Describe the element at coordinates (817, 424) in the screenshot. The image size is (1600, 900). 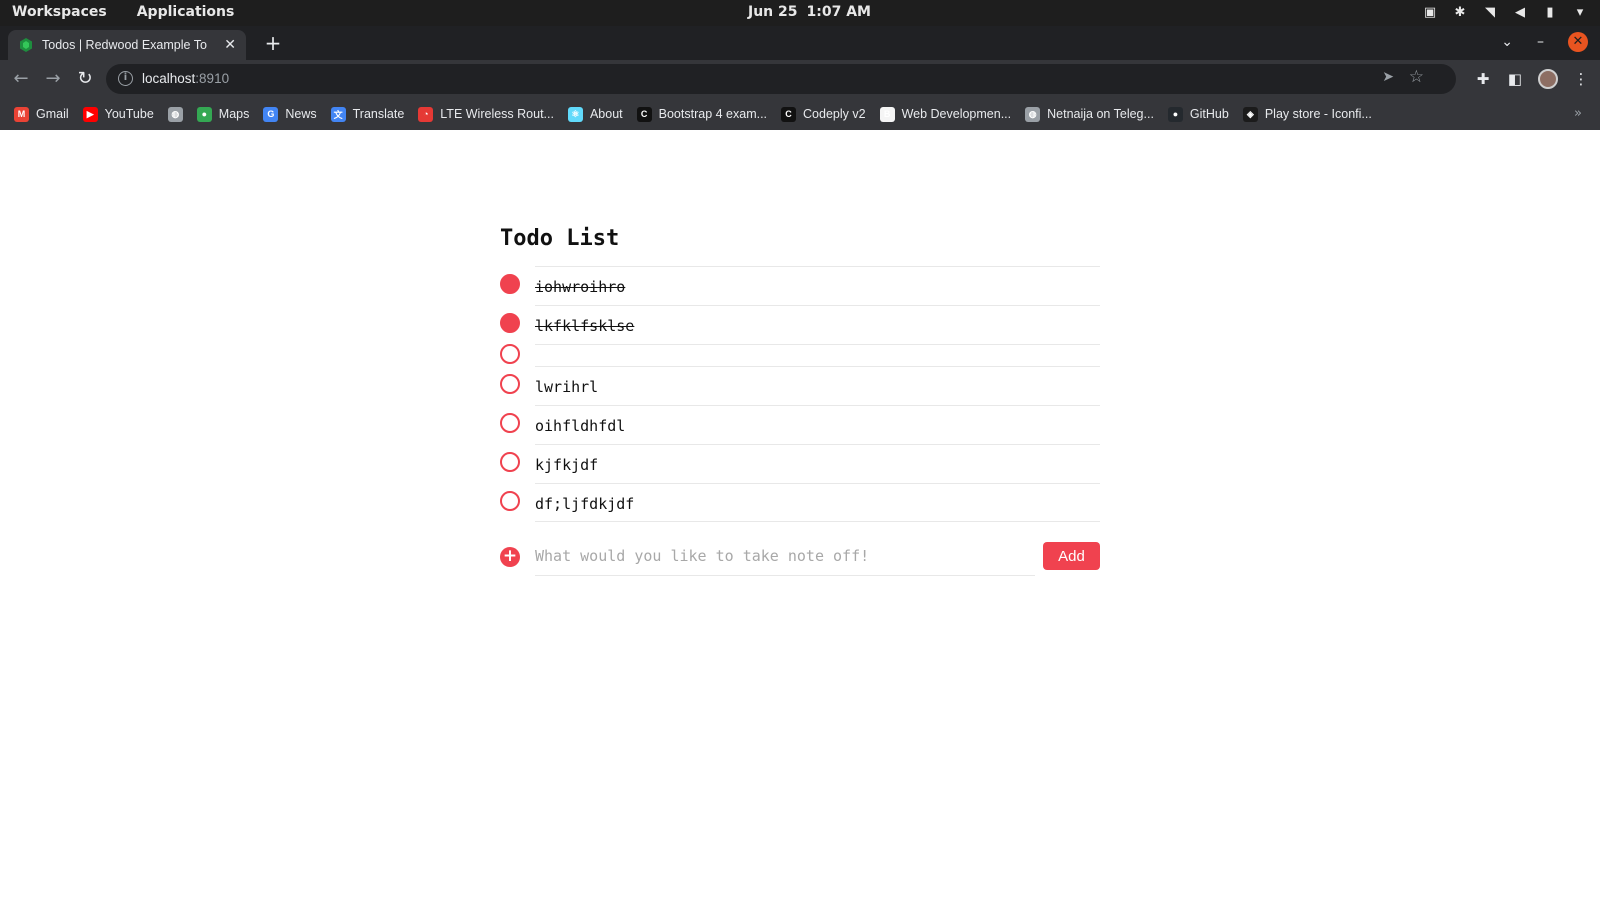
I see `todo-text: oihfldhfdl` at that location.